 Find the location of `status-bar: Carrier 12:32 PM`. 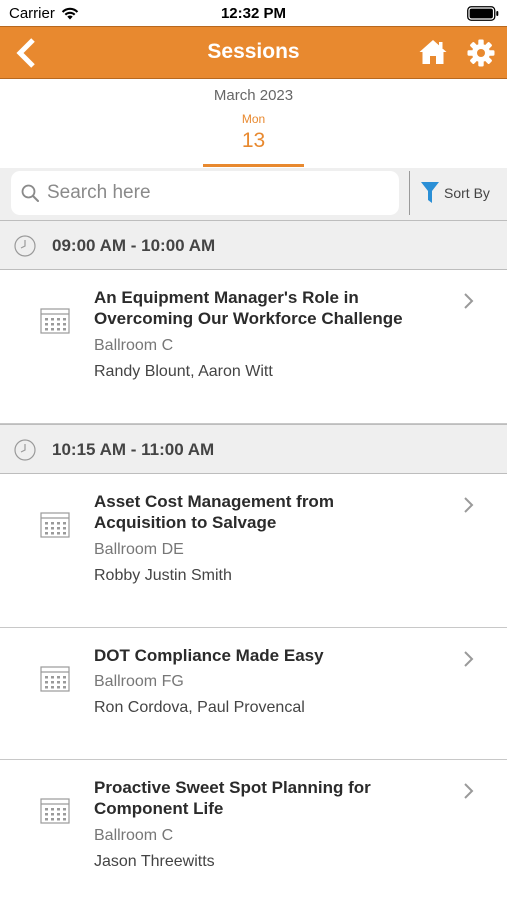

status-bar: Carrier 12:32 PM is located at coordinates (253, 13).